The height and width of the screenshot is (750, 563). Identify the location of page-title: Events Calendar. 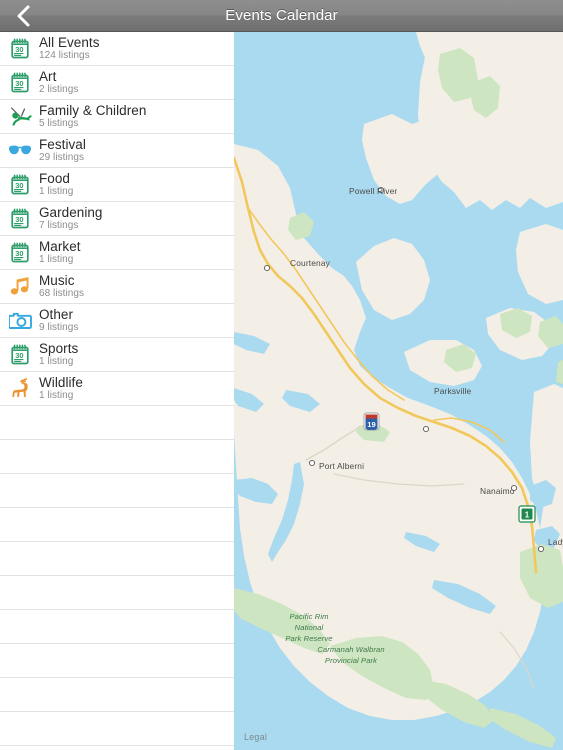
(281, 15).